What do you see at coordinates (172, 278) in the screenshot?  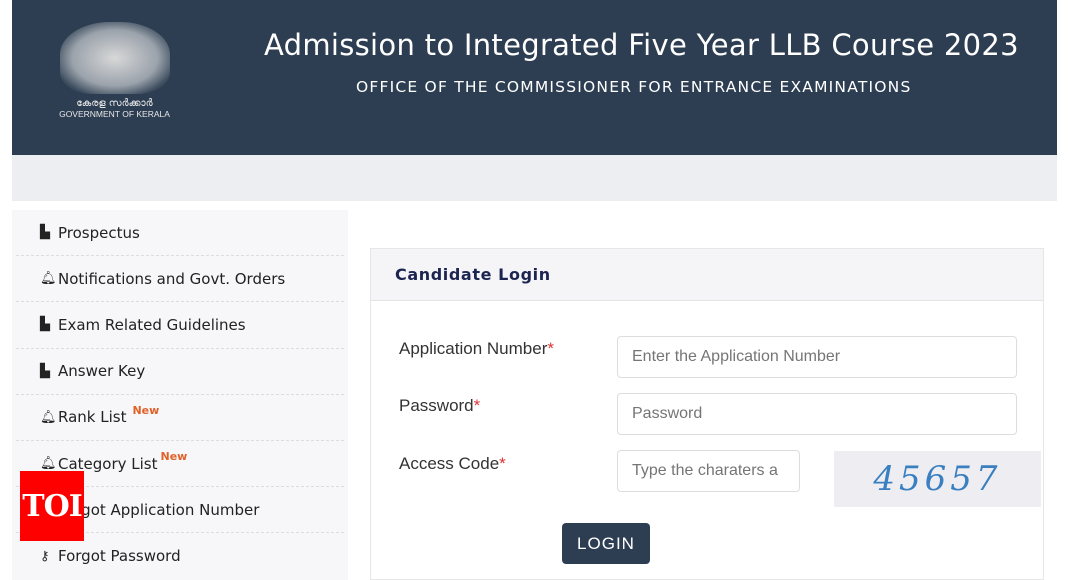 I see `sidebar-item-label: Notifications and Govt. Orders` at bounding box center [172, 278].